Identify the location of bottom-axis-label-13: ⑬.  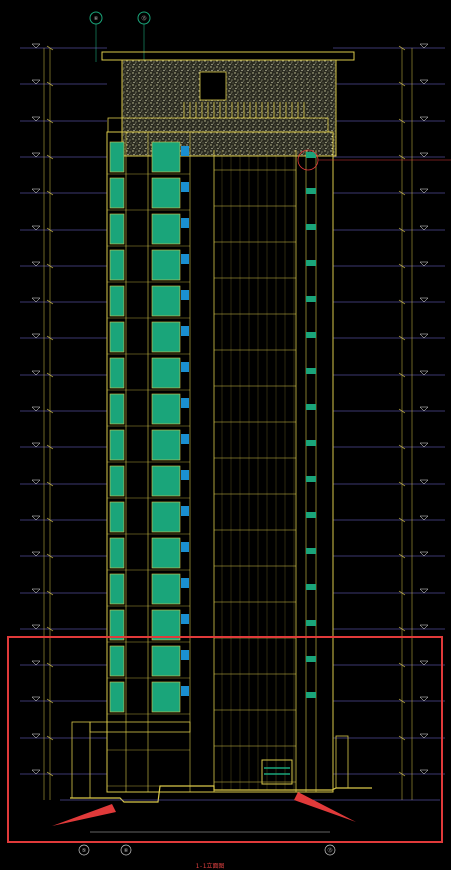
(329, 850).